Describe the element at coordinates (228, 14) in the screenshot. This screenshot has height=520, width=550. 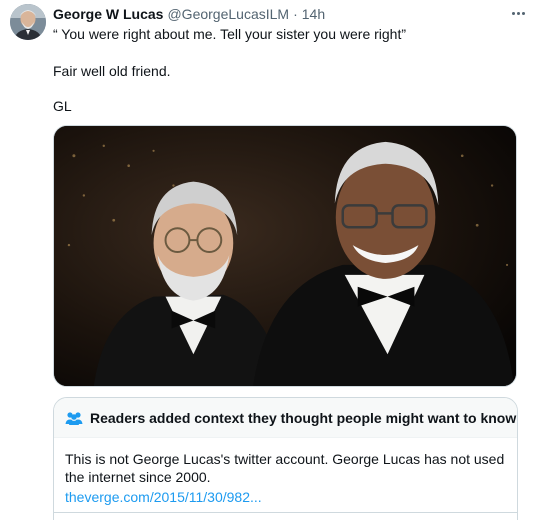
I see `author-handle: @GeorgeLucasILM` at that location.